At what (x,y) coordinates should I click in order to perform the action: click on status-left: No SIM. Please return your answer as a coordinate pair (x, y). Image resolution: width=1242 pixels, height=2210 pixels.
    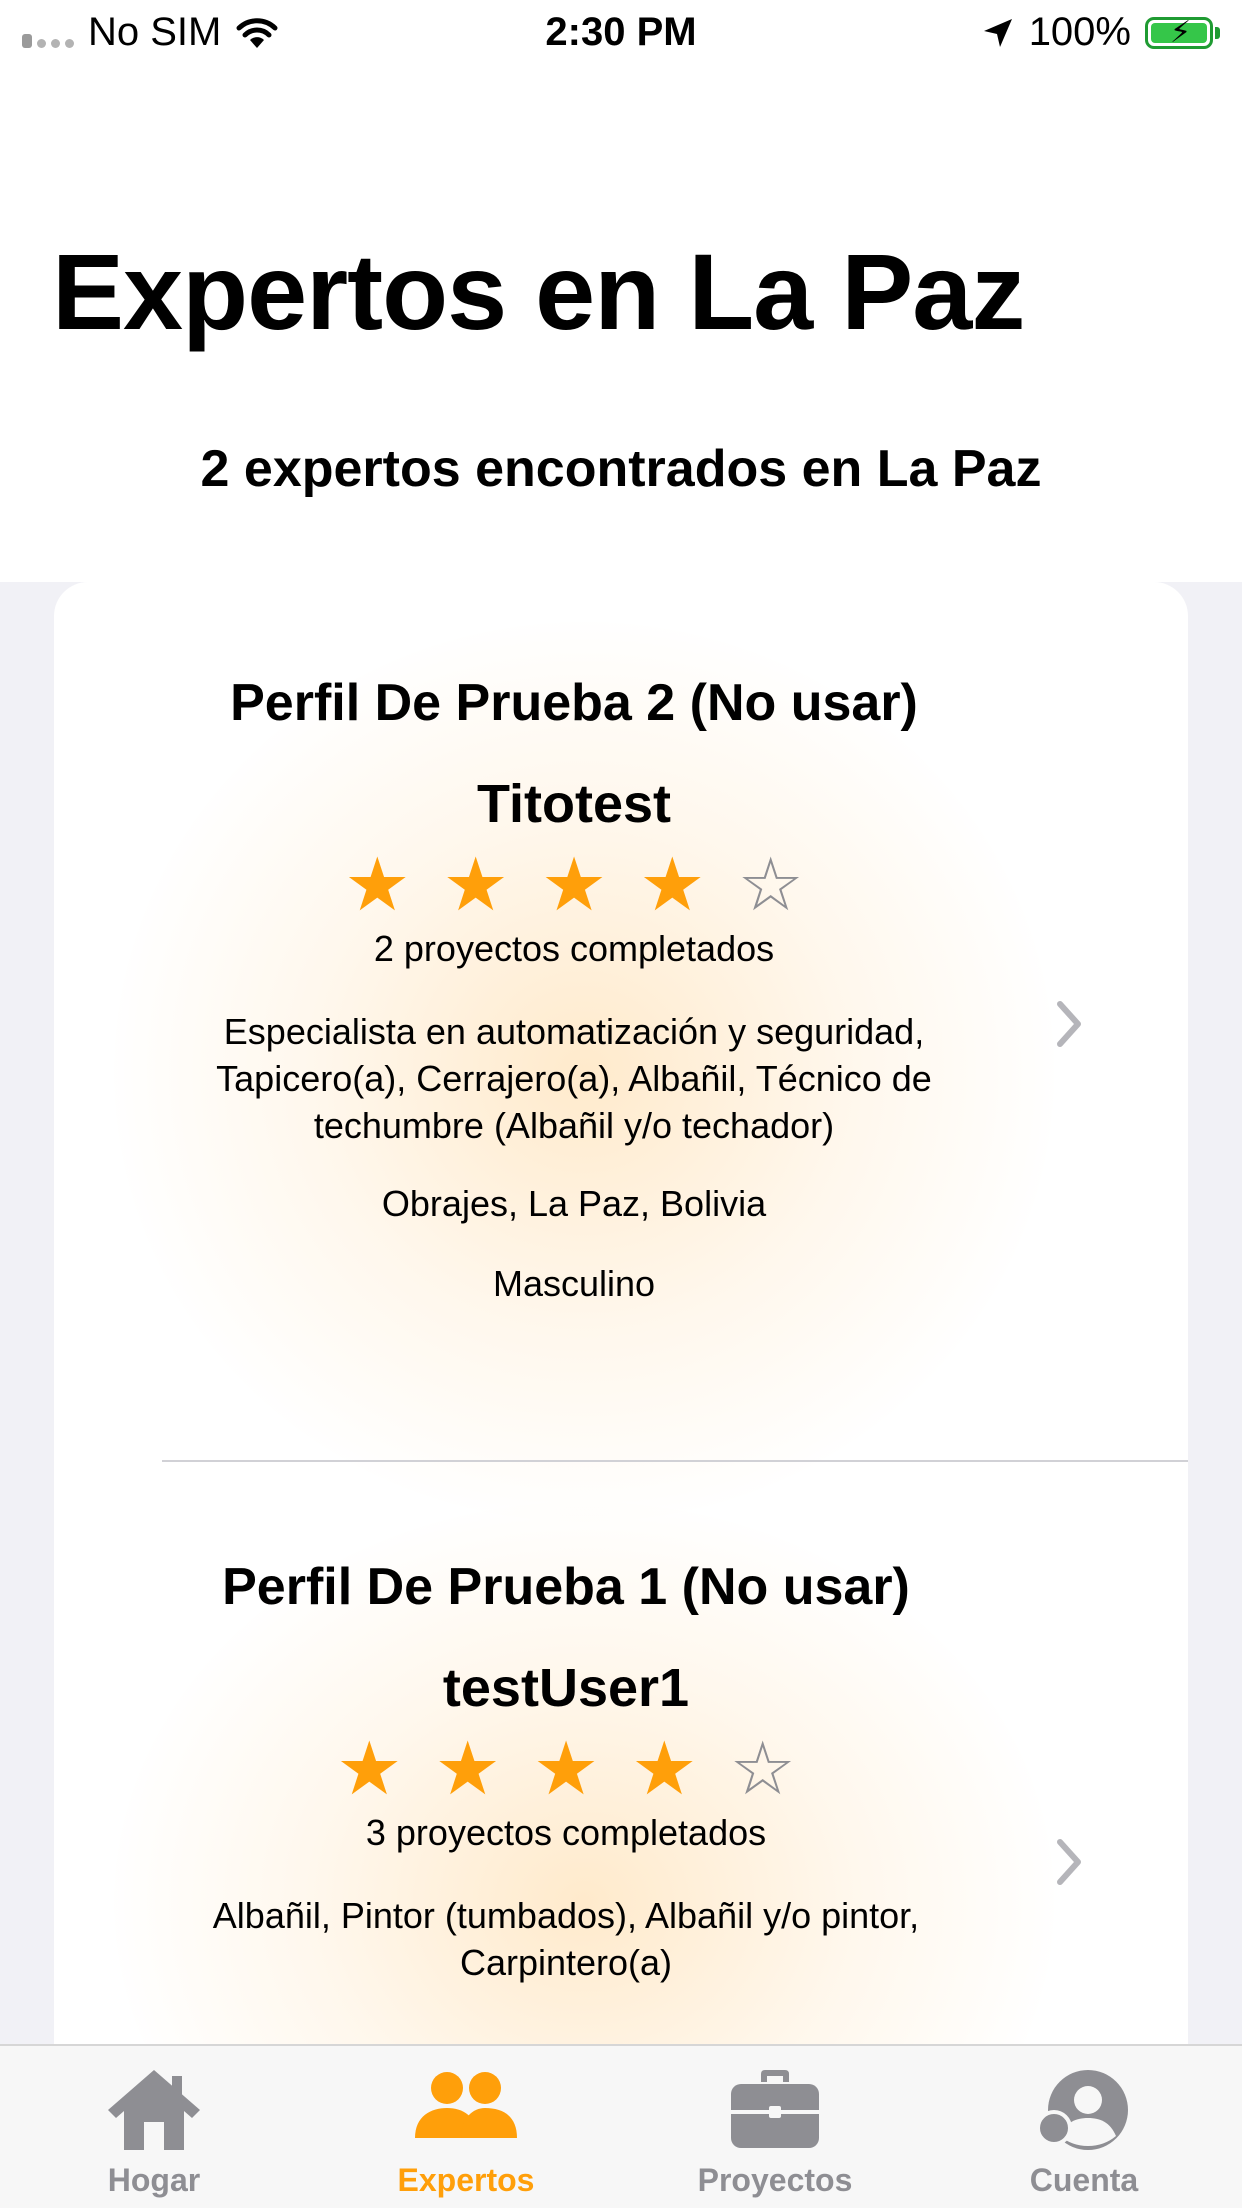
    Looking at the image, I should click on (150, 32).